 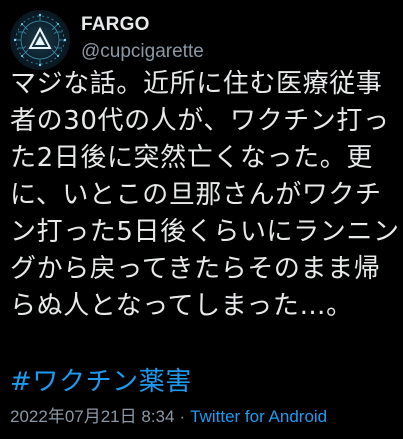 I want to click on circuit-emblem-icon, so click(x=40, y=40).